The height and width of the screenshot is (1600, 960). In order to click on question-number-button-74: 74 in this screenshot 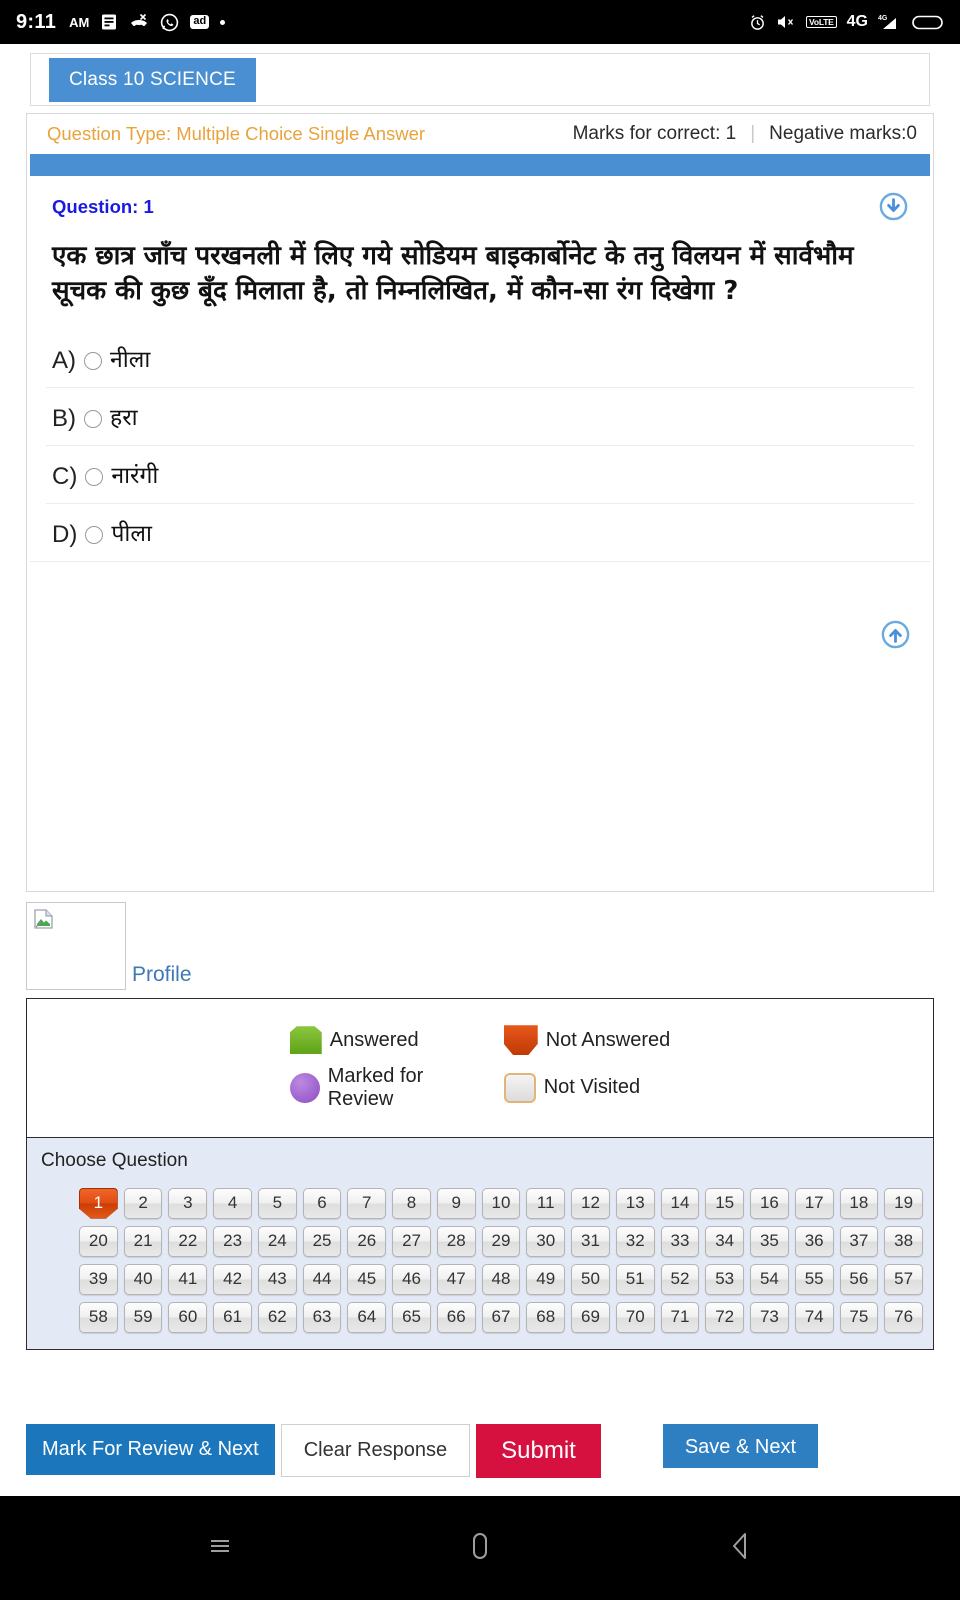, I will do `click(814, 1317)`.